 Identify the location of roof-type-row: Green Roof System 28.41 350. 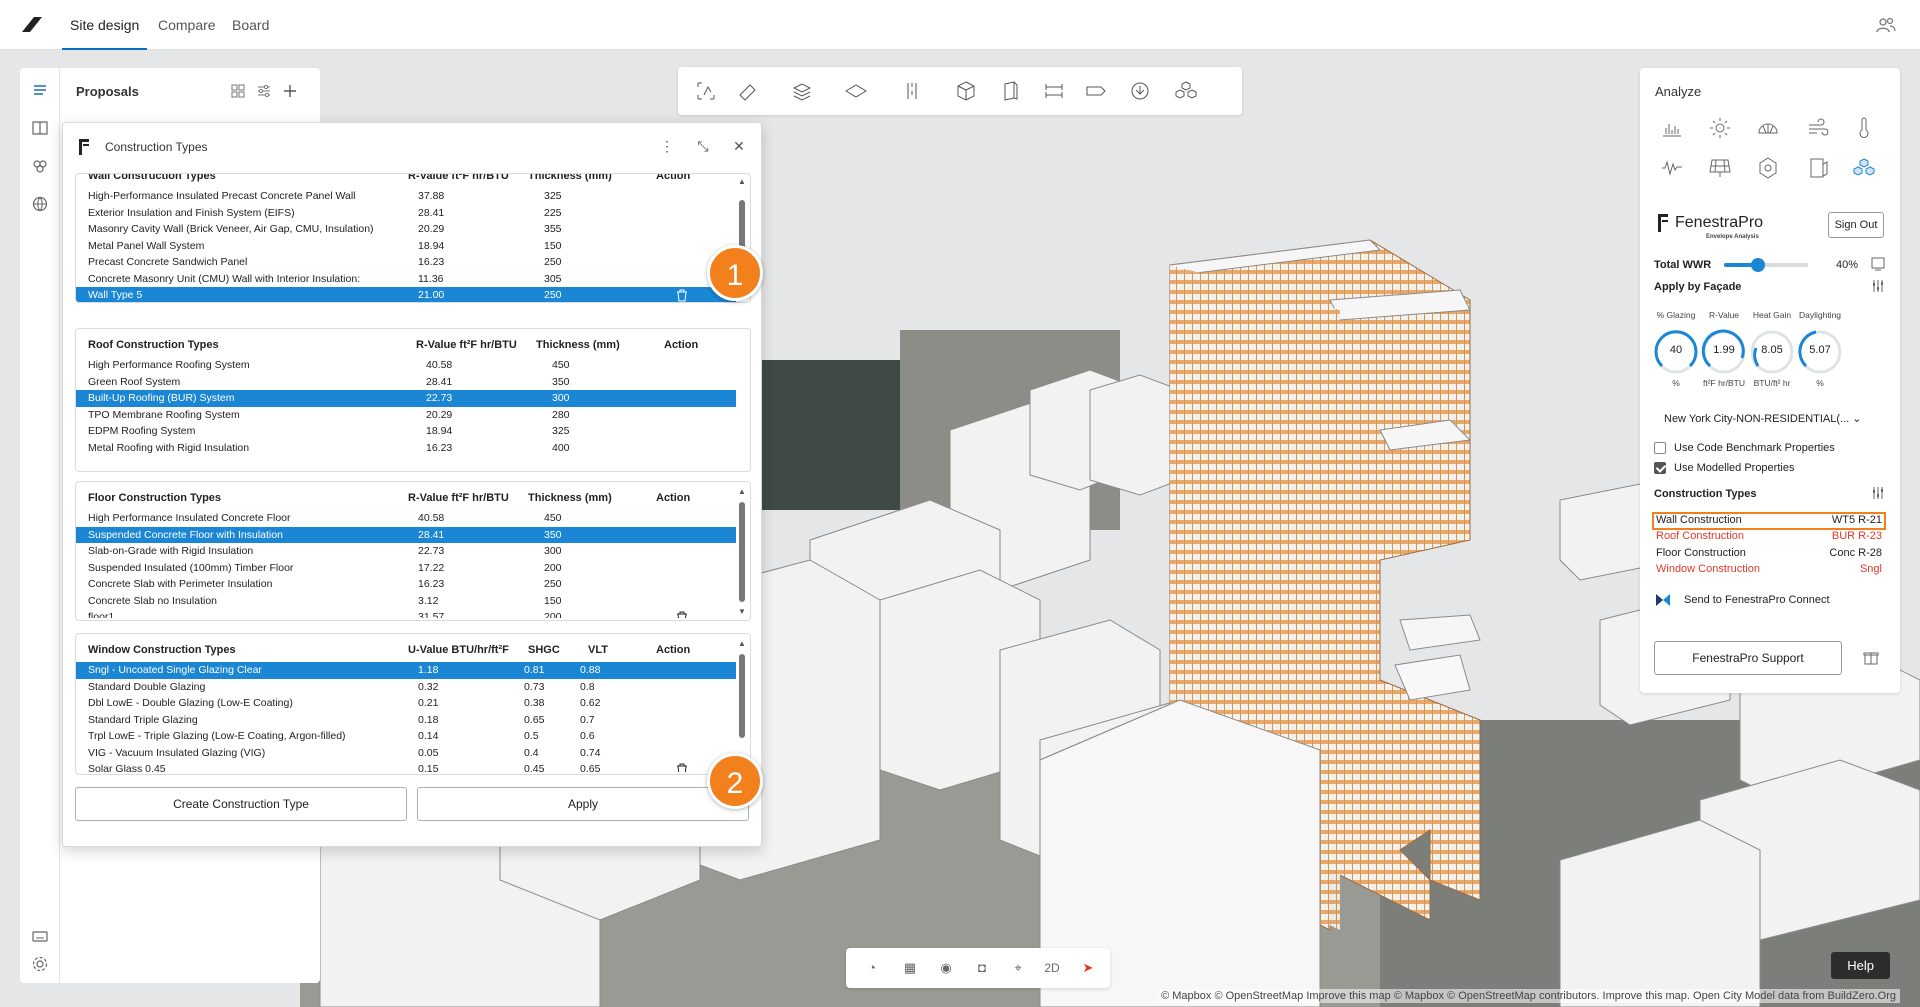
(406, 382).